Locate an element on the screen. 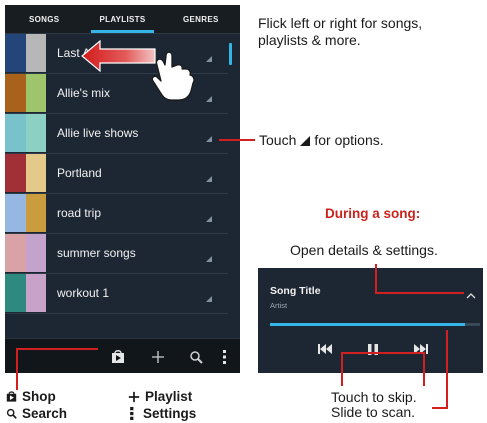 Image resolution: width=487 pixels, height=423 pixels. legend-settings-label: Settings is located at coordinates (170, 413).